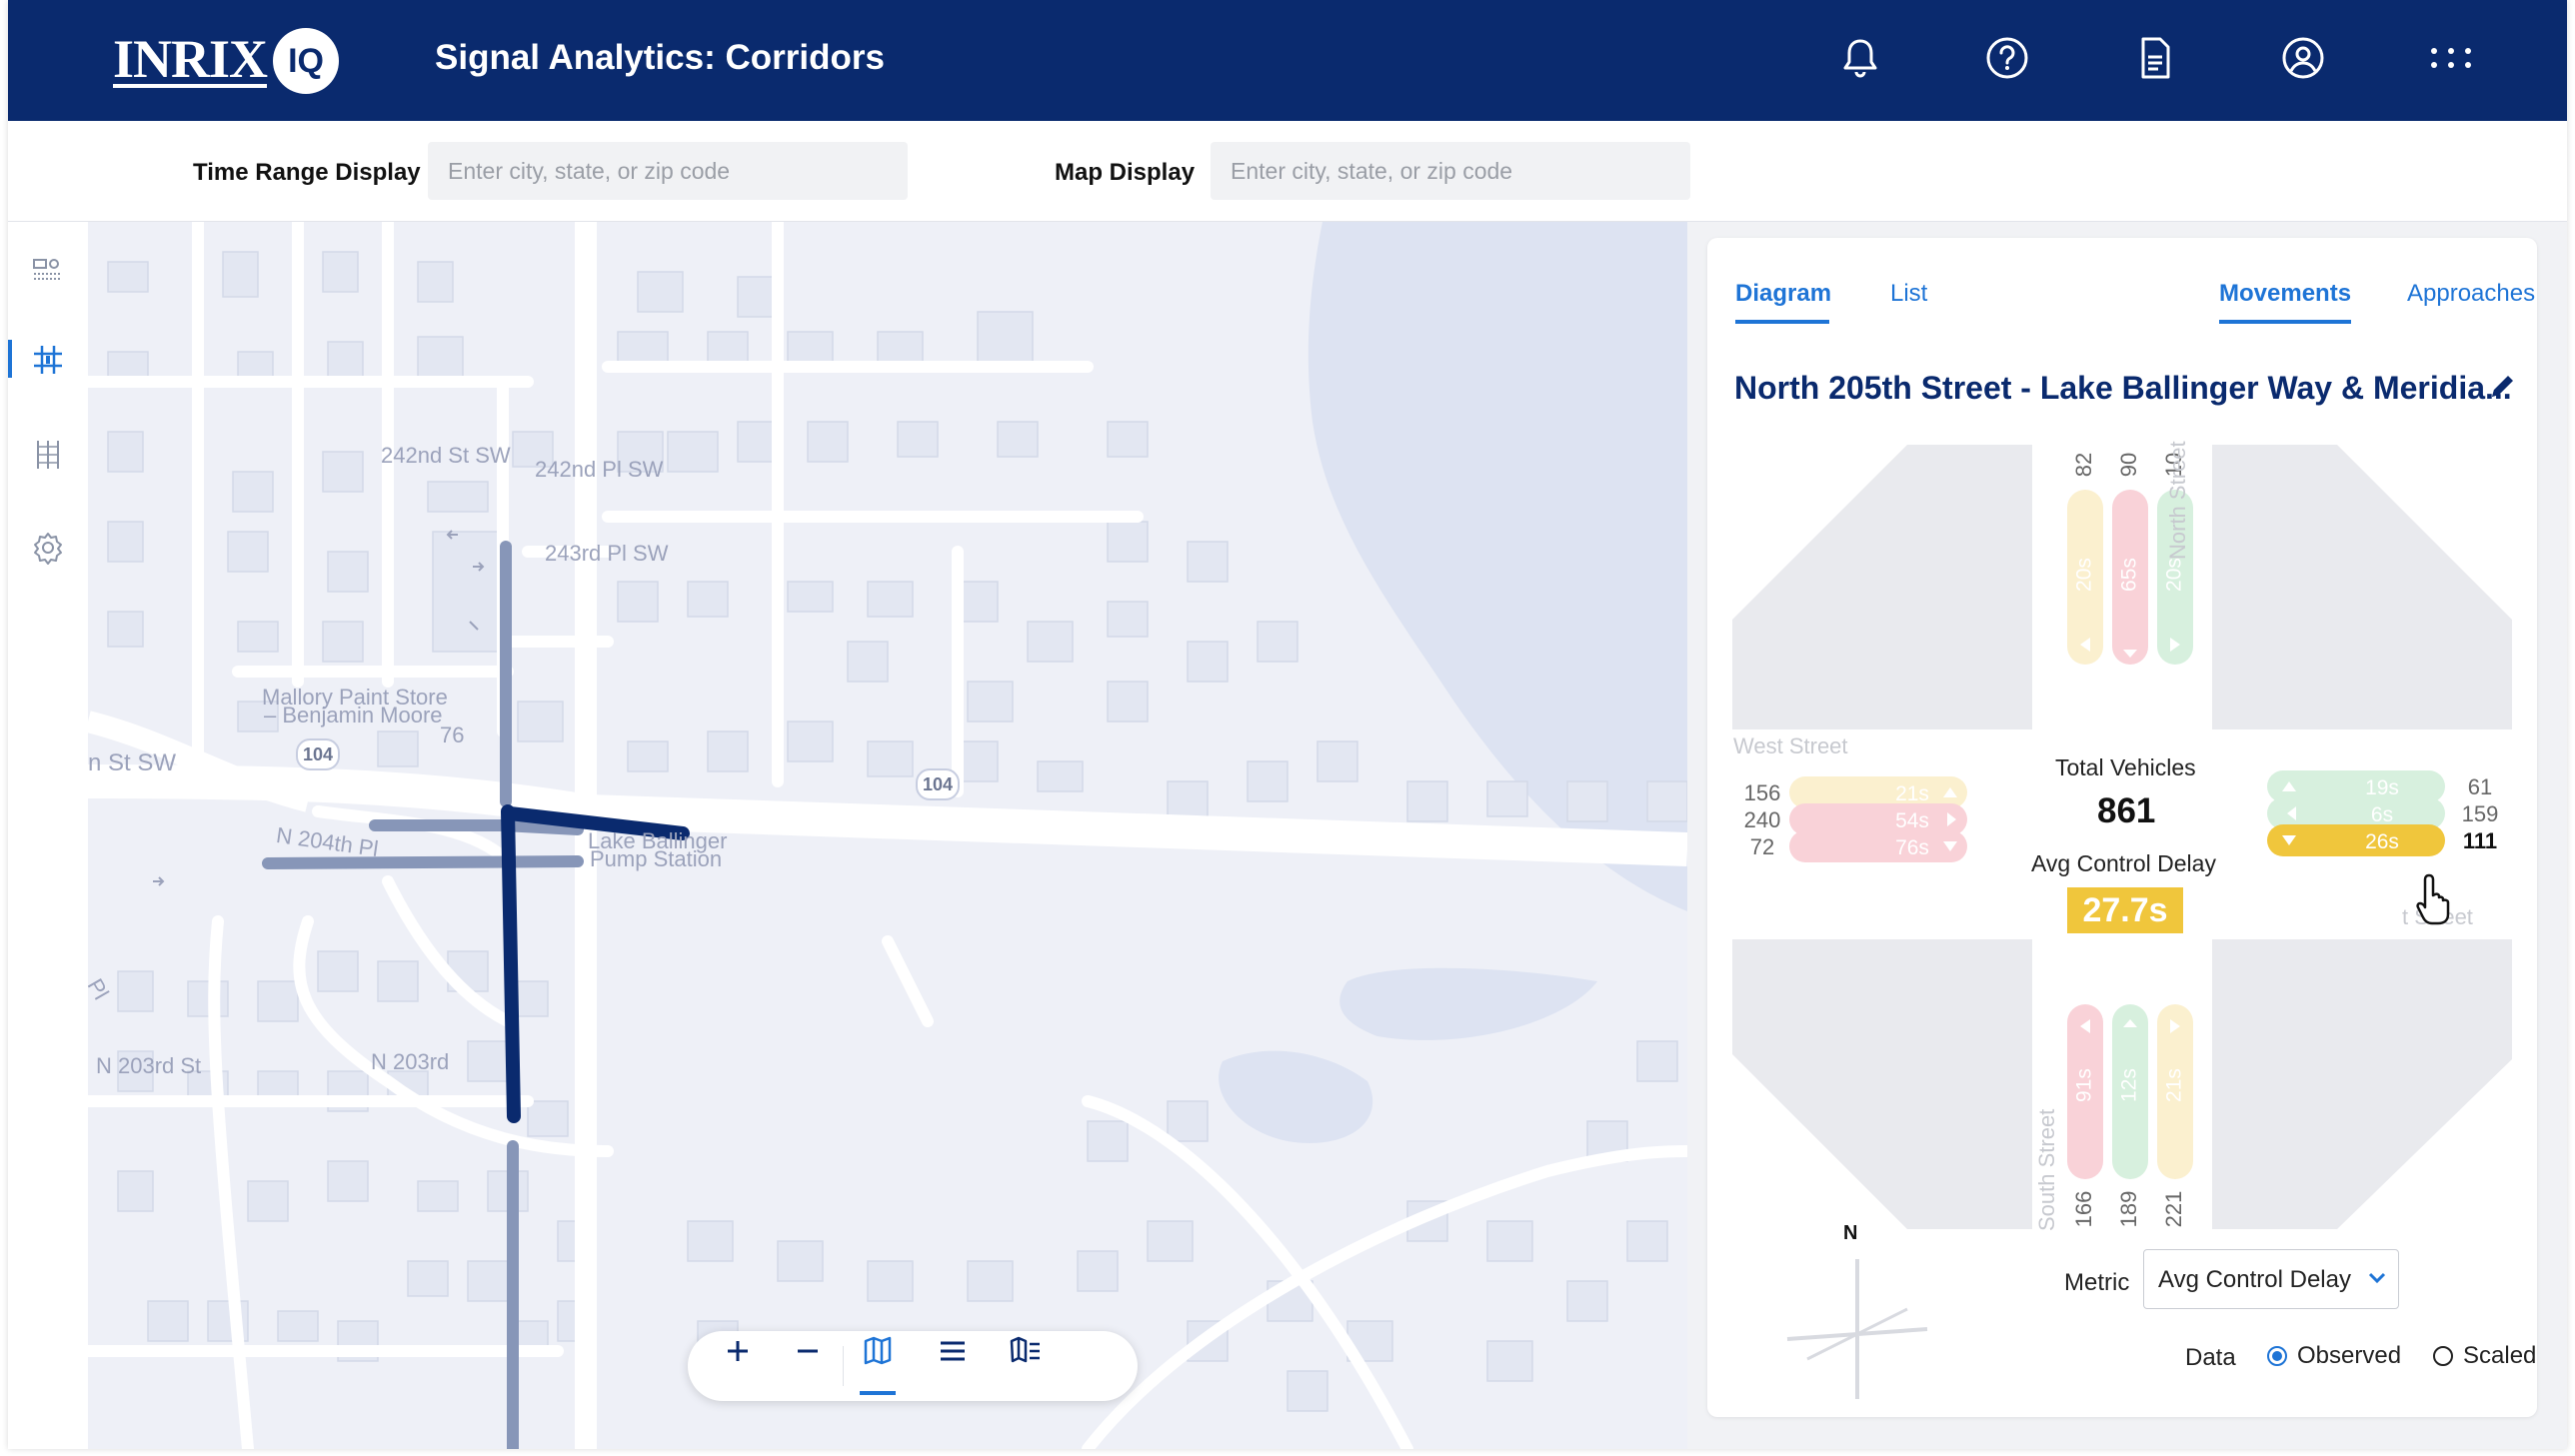 The image size is (2575, 1456). Describe the element at coordinates (1912, 847) in the screenshot. I see `west-lane-delay-2: 76s` at that location.